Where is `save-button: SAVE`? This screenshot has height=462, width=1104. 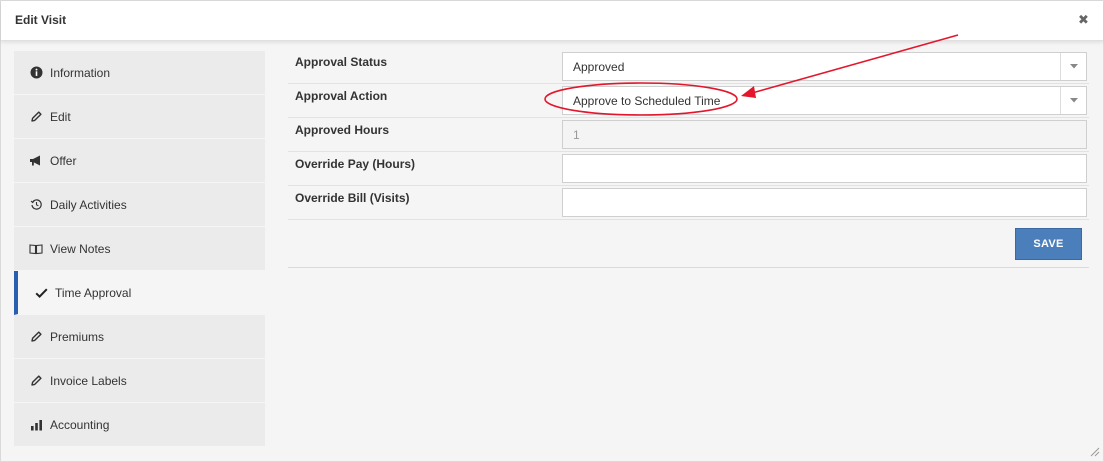
save-button: SAVE is located at coordinates (1048, 244).